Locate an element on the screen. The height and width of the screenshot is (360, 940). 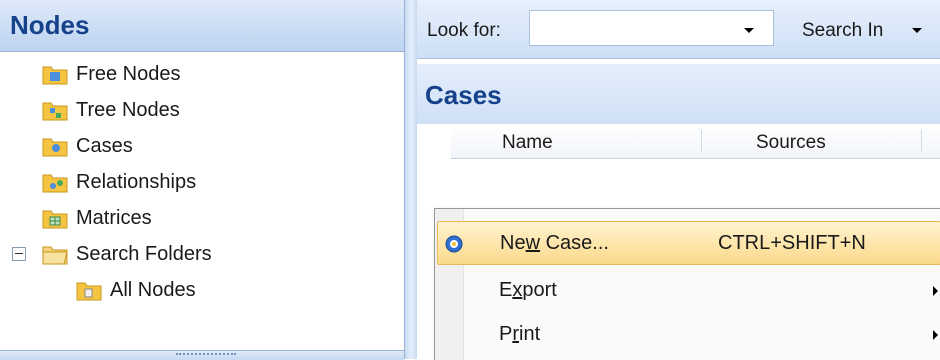
tree-item-cases: Cases is located at coordinates (87, 146).